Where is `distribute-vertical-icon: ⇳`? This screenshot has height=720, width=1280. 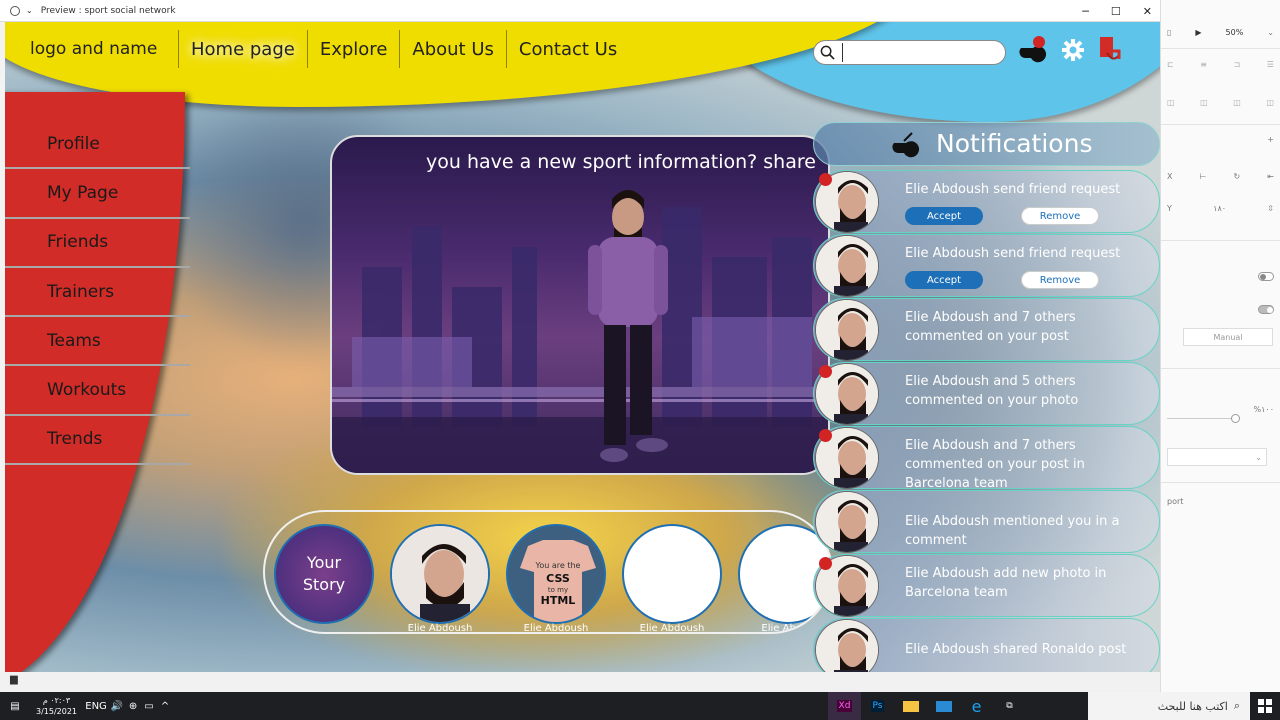 distribute-vertical-icon: ⇳ is located at coordinates (1270, 208).